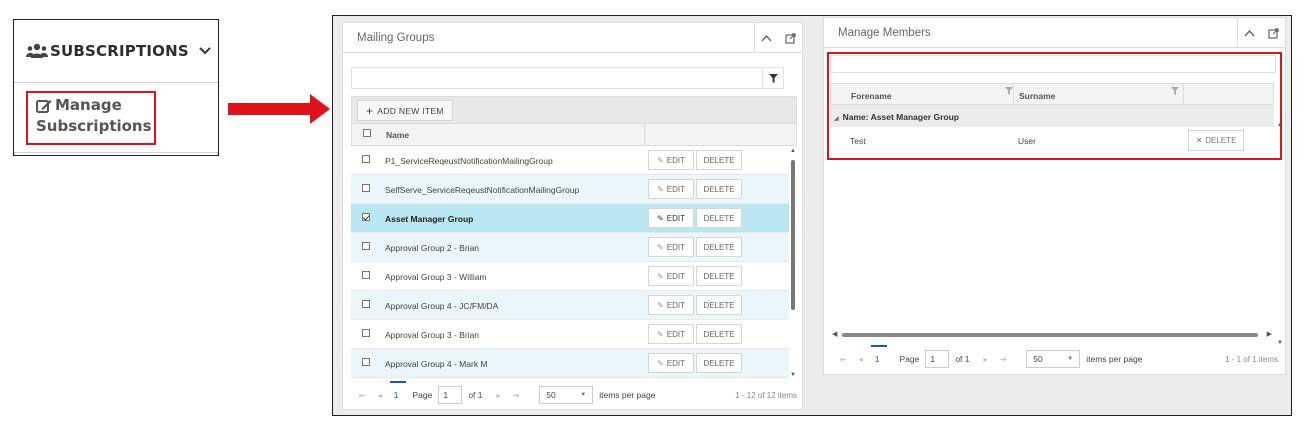  Describe the element at coordinates (551, 395) in the screenshot. I see `page-size-value: 50` at that location.